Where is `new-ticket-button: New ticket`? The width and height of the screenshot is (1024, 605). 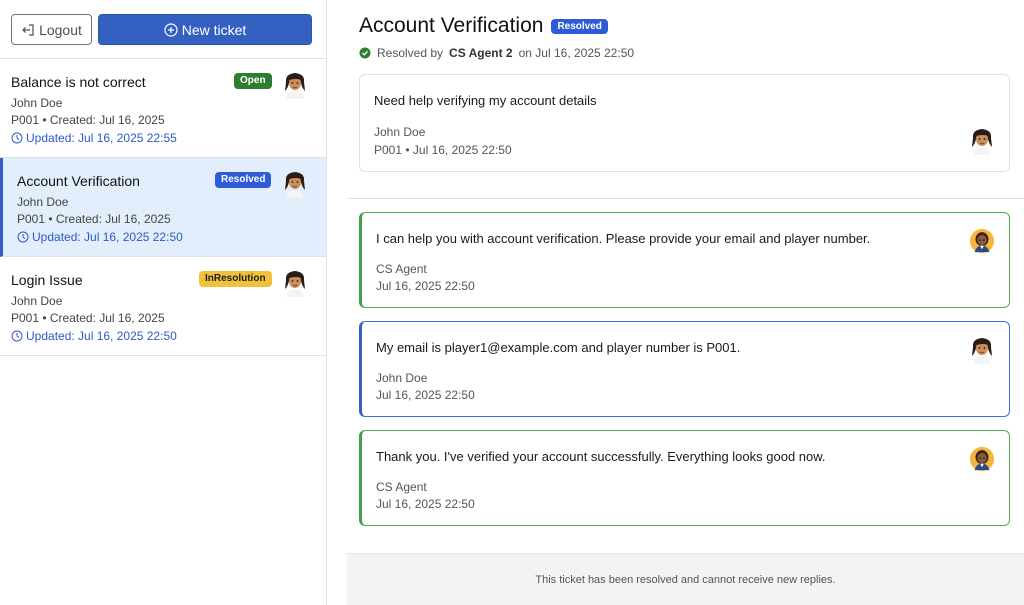
new-ticket-button: New ticket is located at coordinates (205, 29).